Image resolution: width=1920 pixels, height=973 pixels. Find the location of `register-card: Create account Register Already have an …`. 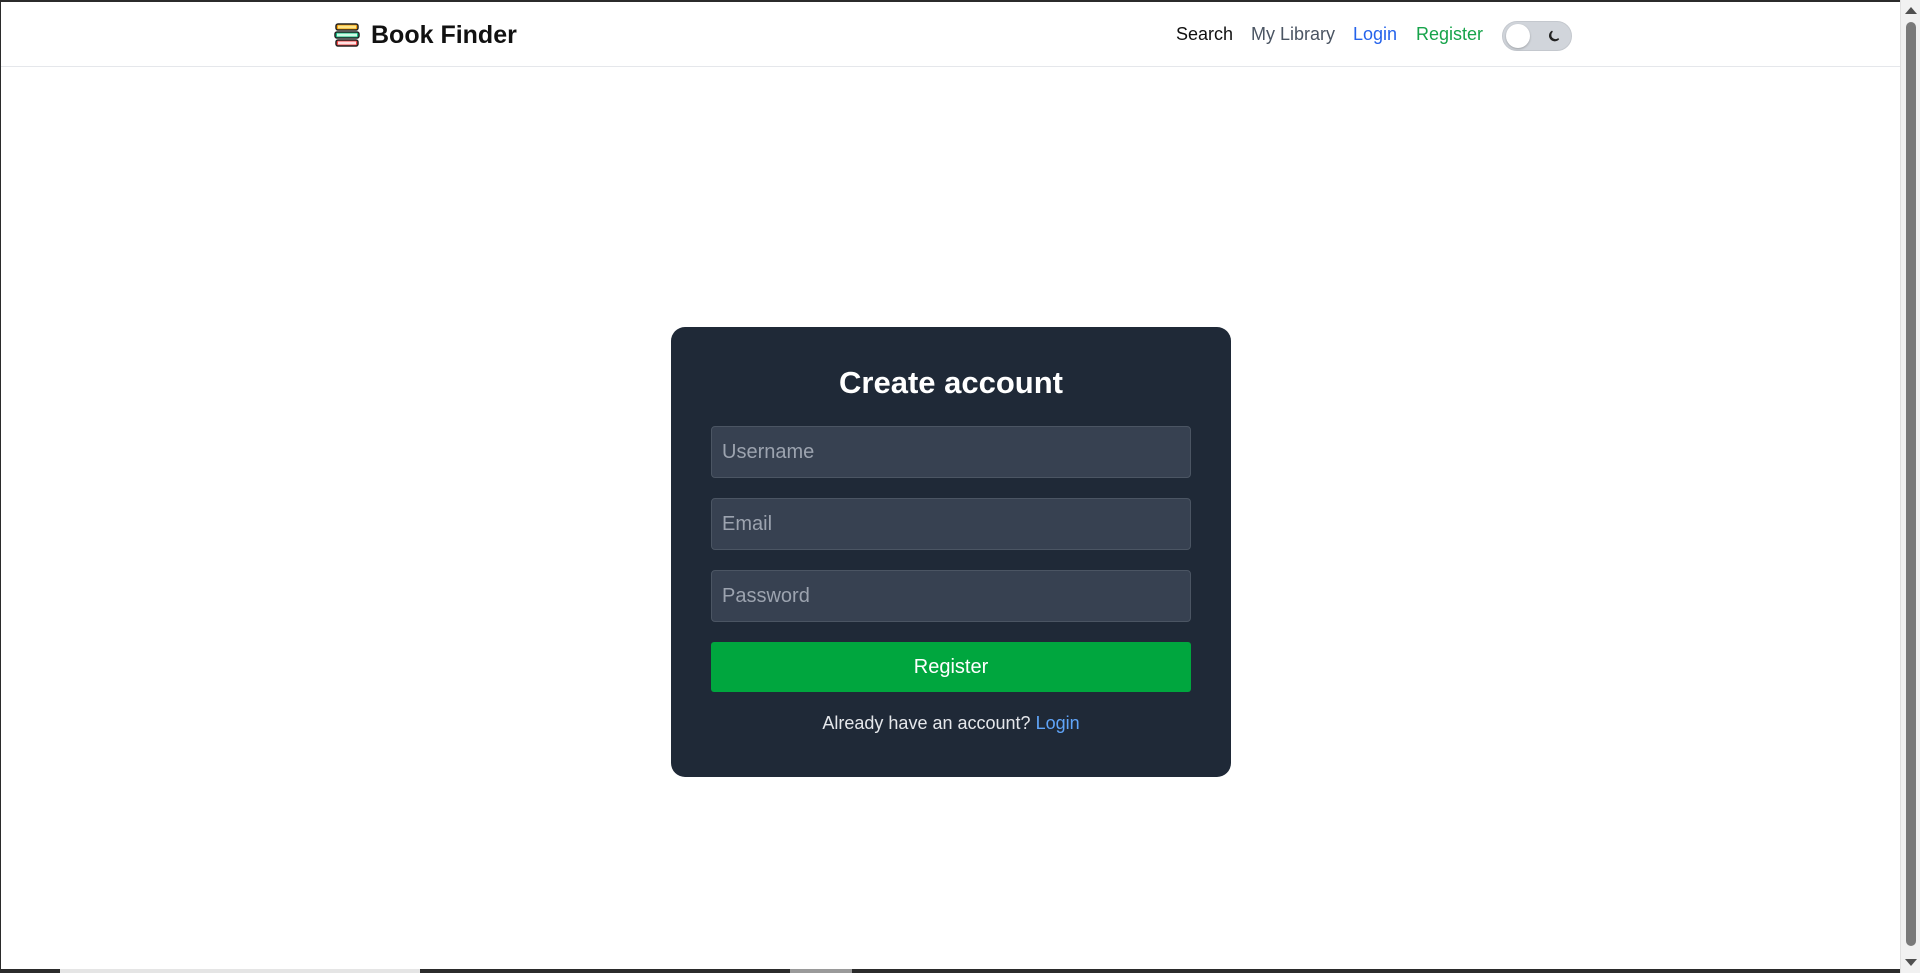

register-card: Create account Register Already have an … is located at coordinates (951, 552).